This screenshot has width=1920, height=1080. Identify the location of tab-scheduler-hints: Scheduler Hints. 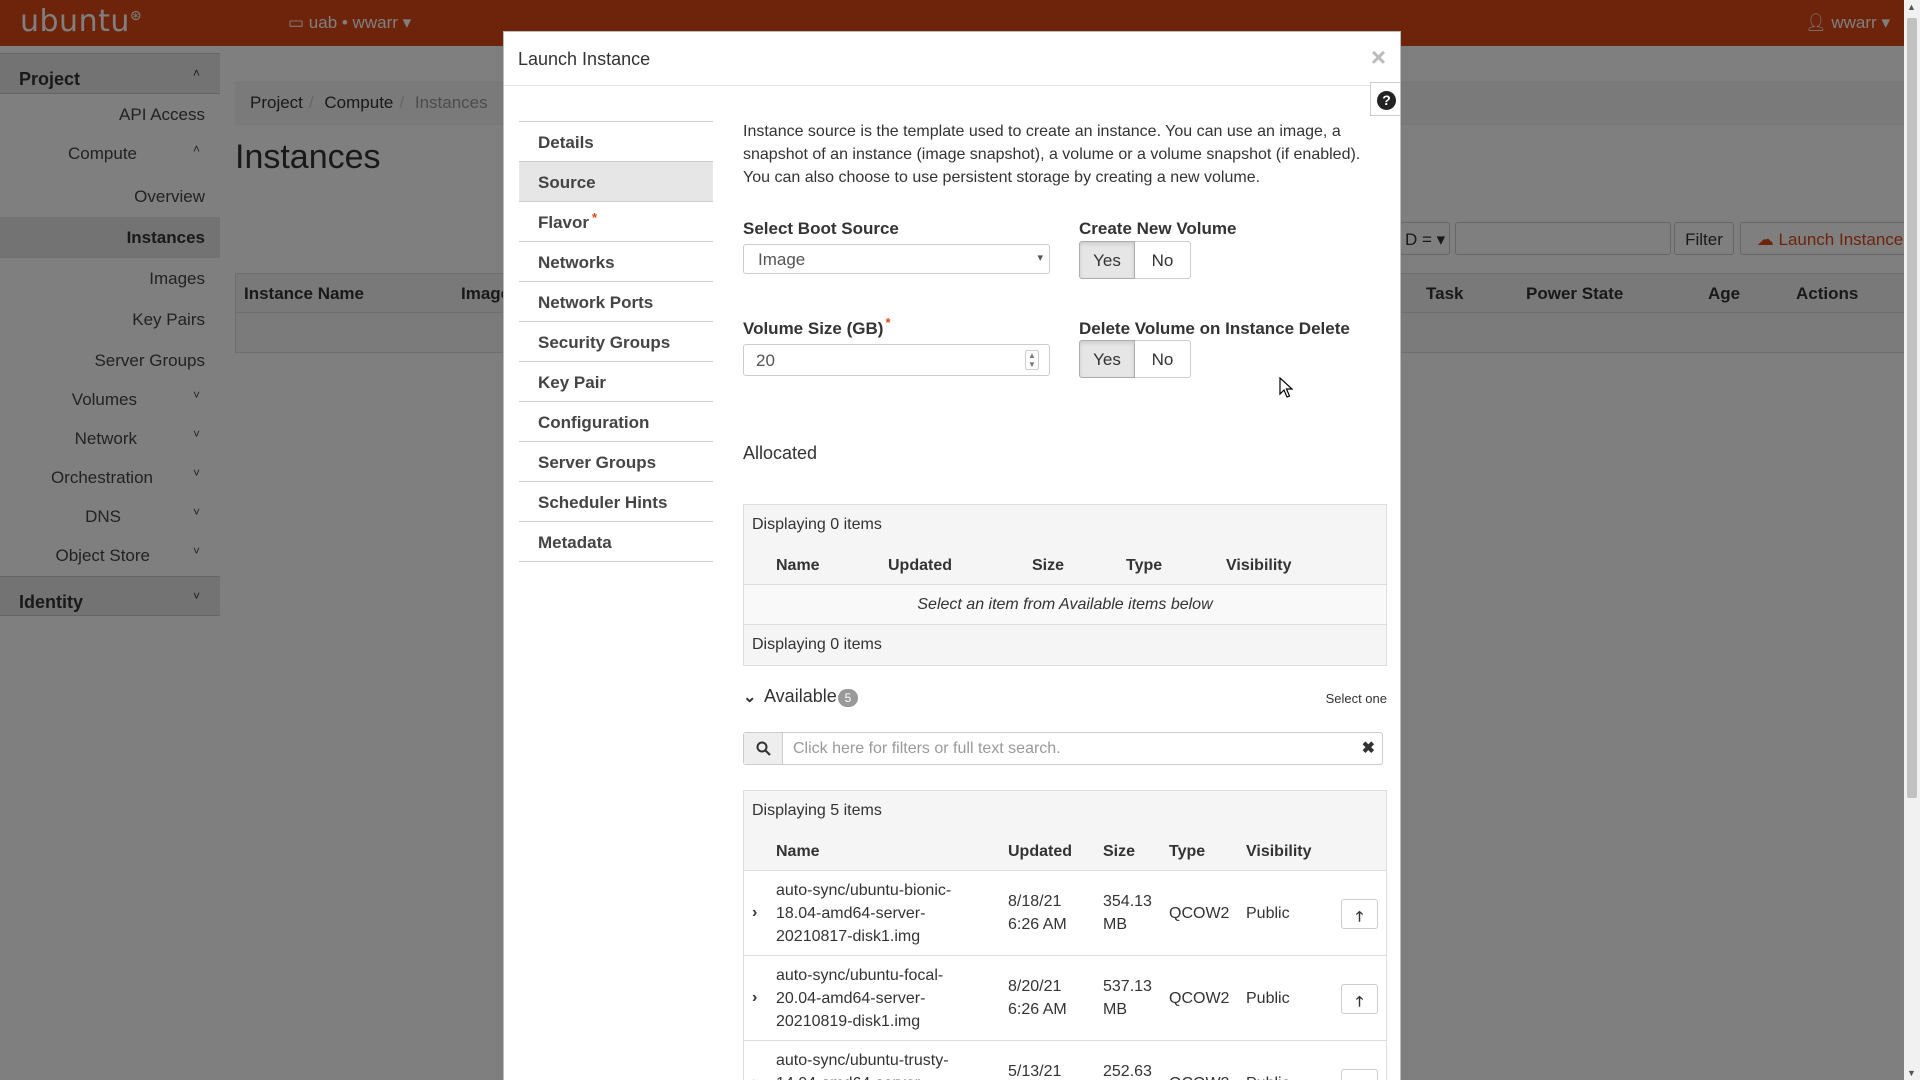
(616, 502).